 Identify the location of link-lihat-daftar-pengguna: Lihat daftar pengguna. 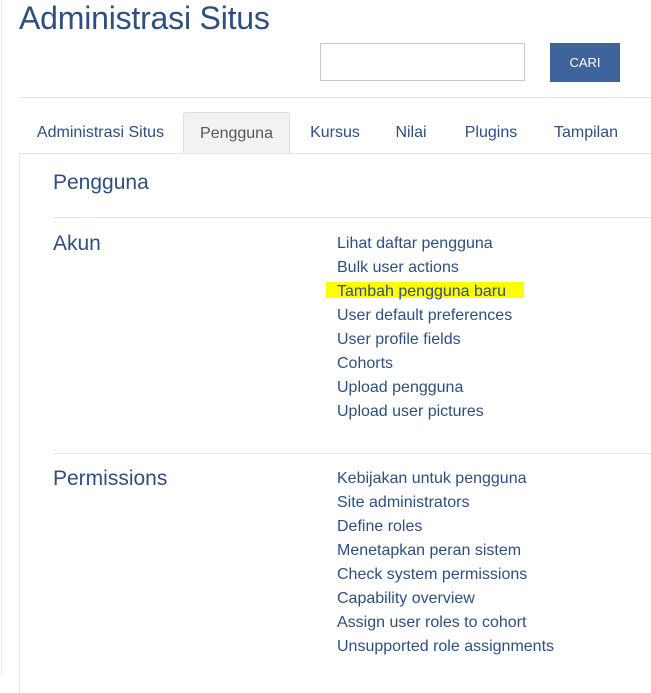
(424, 244).